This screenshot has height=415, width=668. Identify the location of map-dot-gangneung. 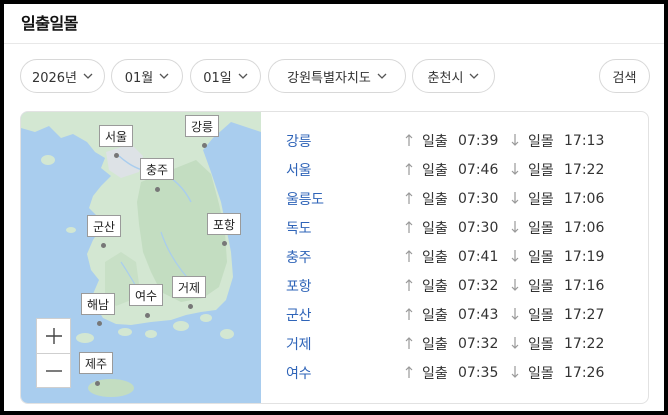
(204, 145).